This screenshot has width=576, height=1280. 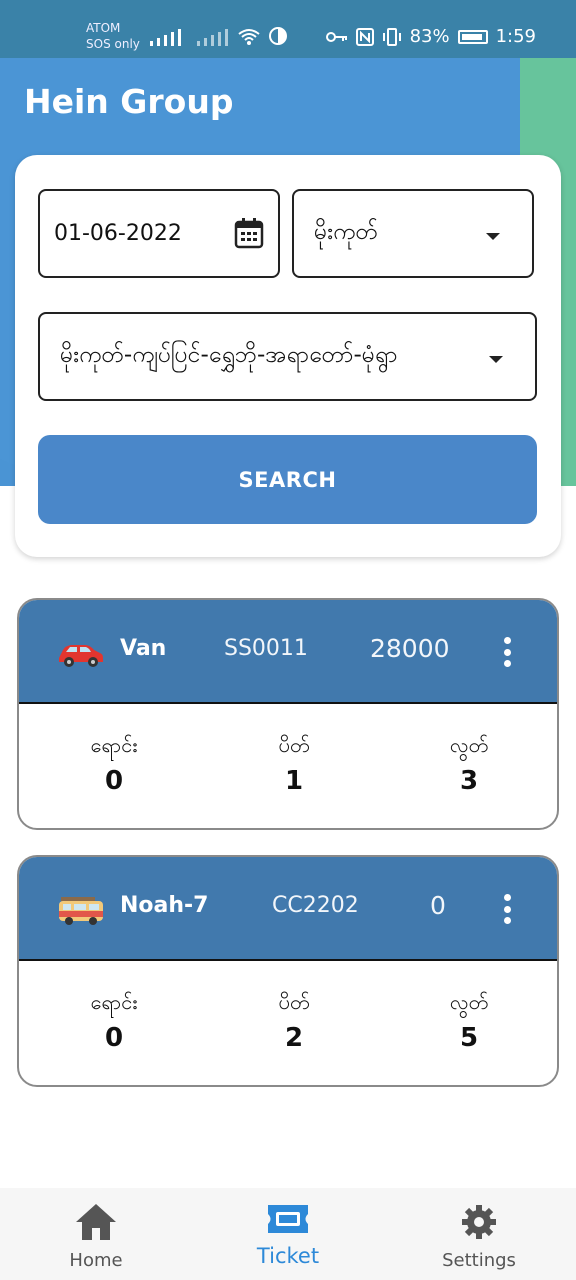 What do you see at coordinates (391, 36) in the screenshot?
I see `vibrate-icon` at bounding box center [391, 36].